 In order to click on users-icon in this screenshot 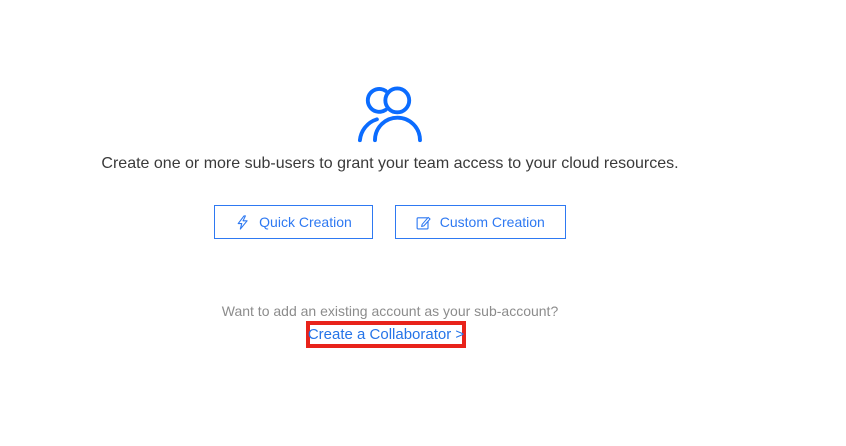, I will do `click(390, 113)`.